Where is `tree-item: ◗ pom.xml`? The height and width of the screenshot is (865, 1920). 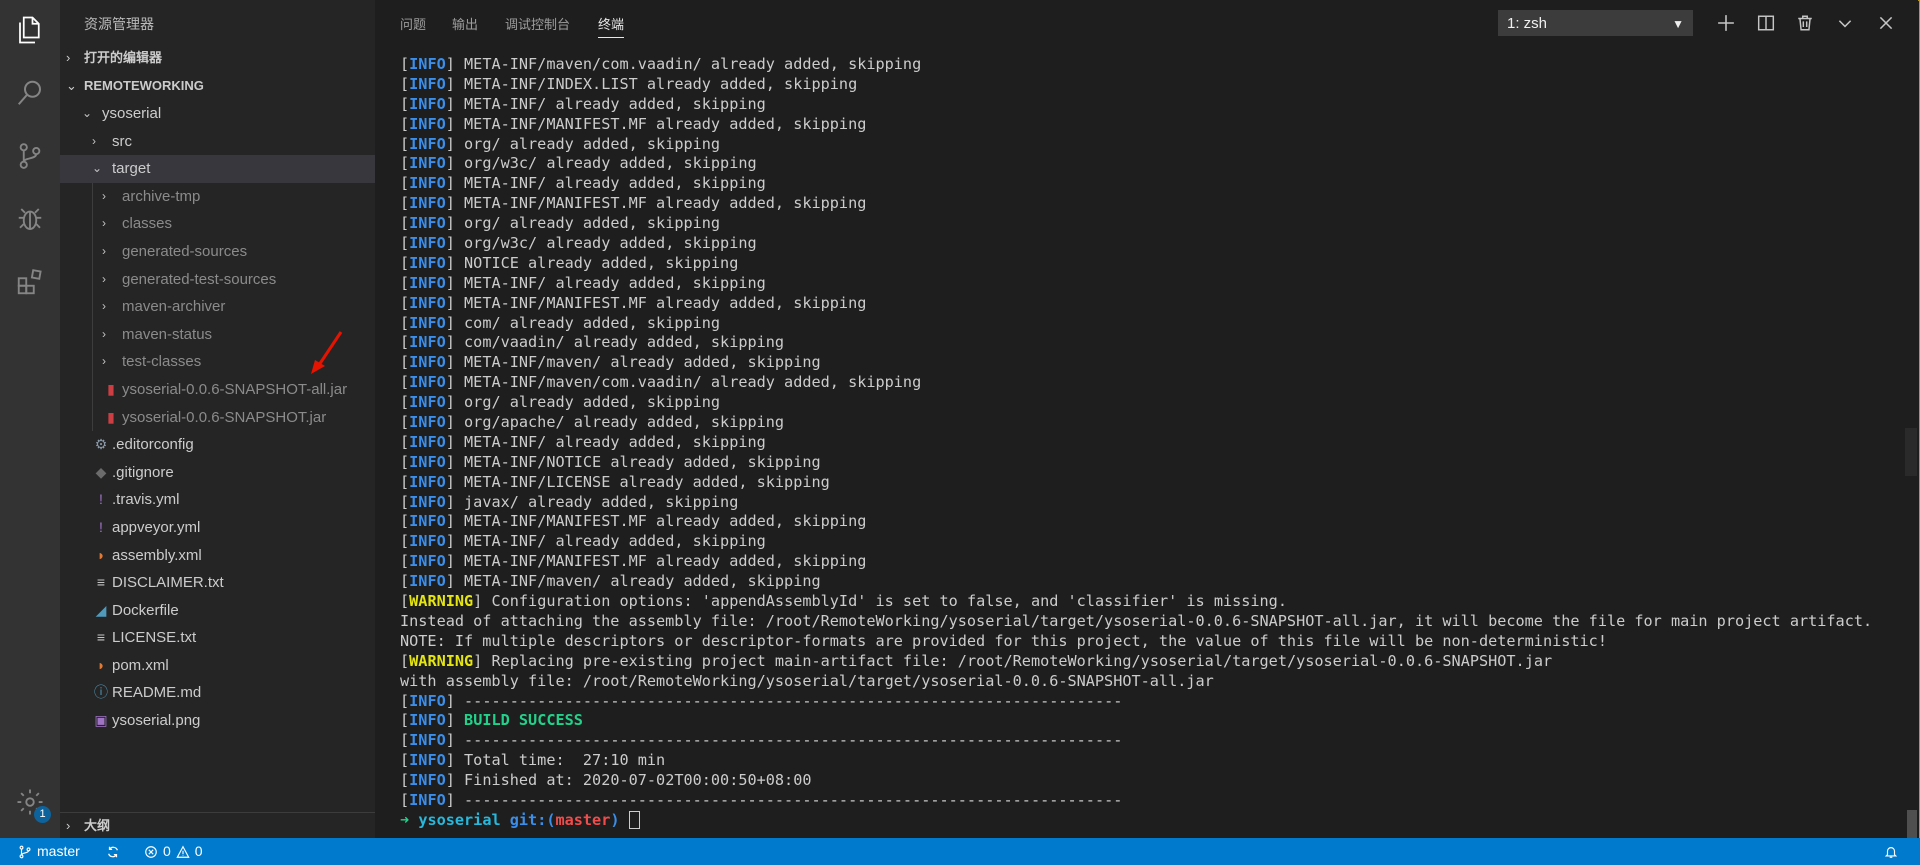 tree-item: ◗ pom.xml is located at coordinates (217, 666).